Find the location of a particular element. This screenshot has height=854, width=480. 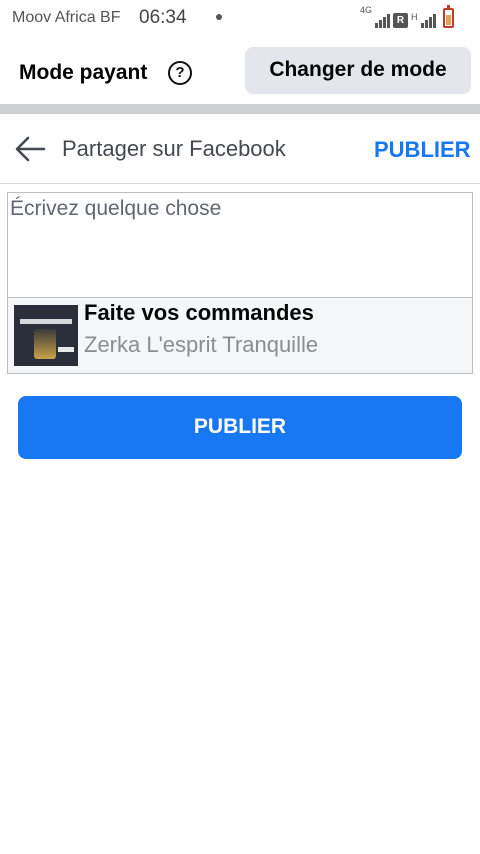

page-title: Partager sur Facebook is located at coordinates (174, 148).